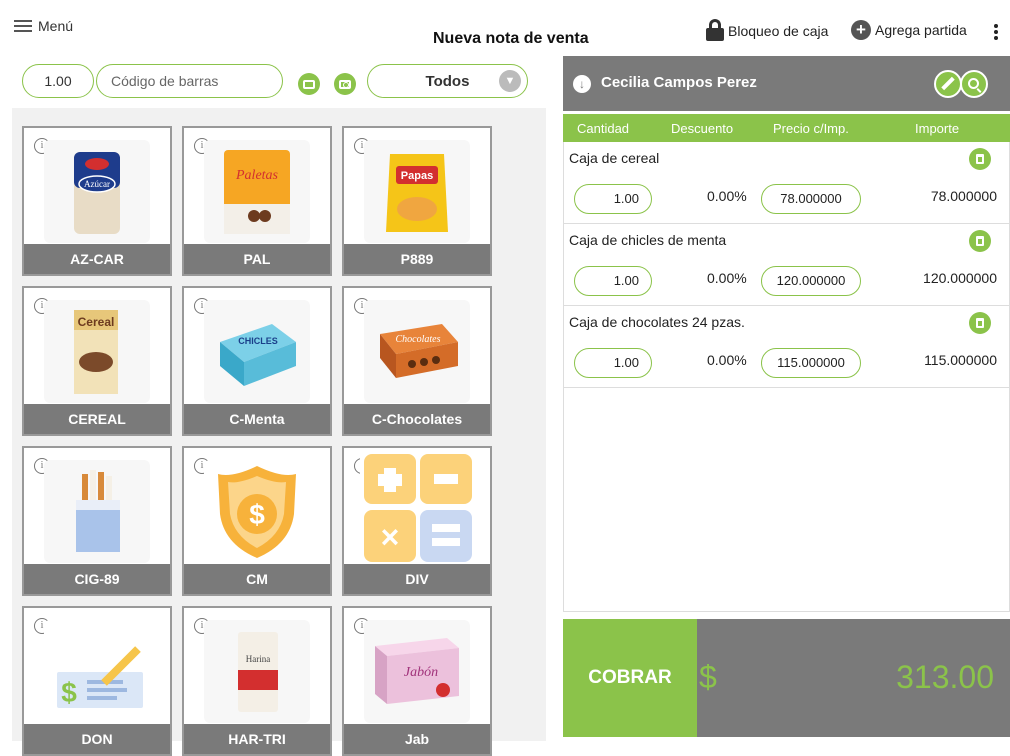 This screenshot has width=1010, height=756. I want to click on product-toolbar: 1.00 Todos ▼, so click(279, 82).